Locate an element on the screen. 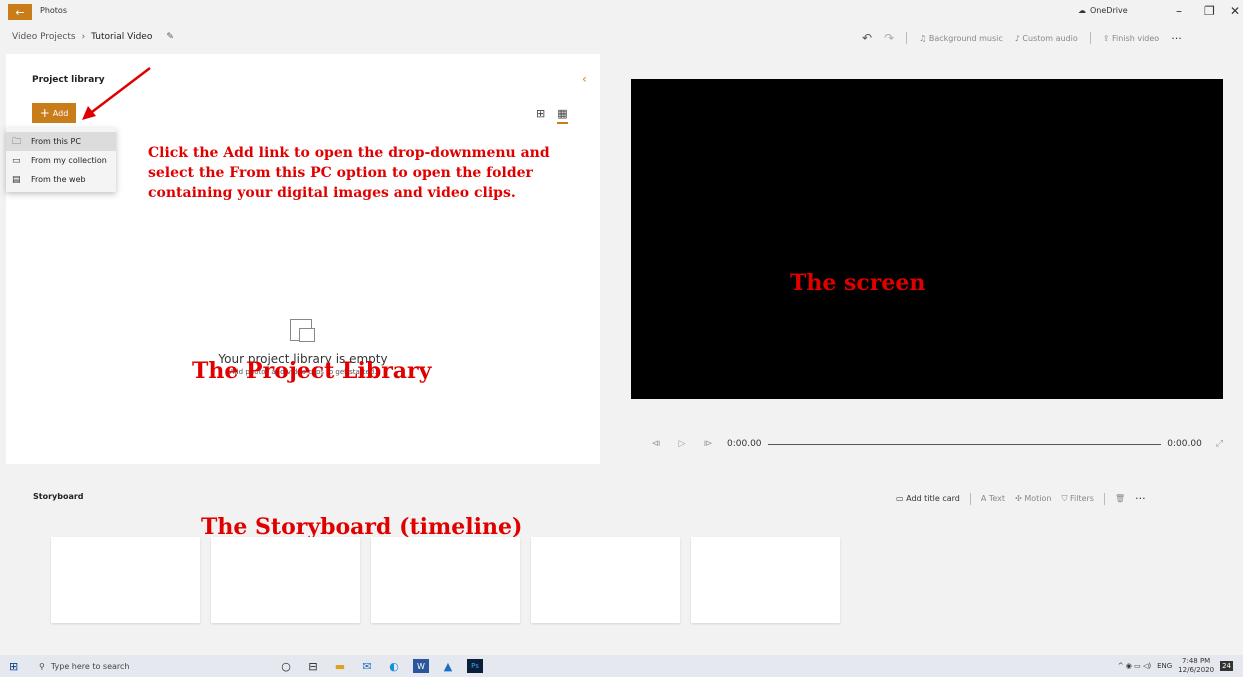  app-title: Photos is located at coordinates (53, 10).